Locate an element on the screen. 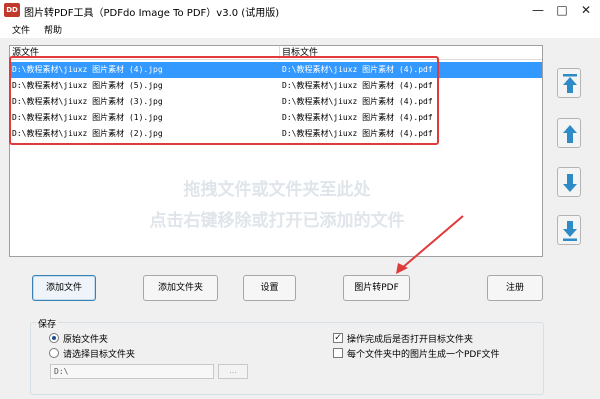 This screenshot has height=399, width=600. move-up-button is located at coordinates (569, 133).